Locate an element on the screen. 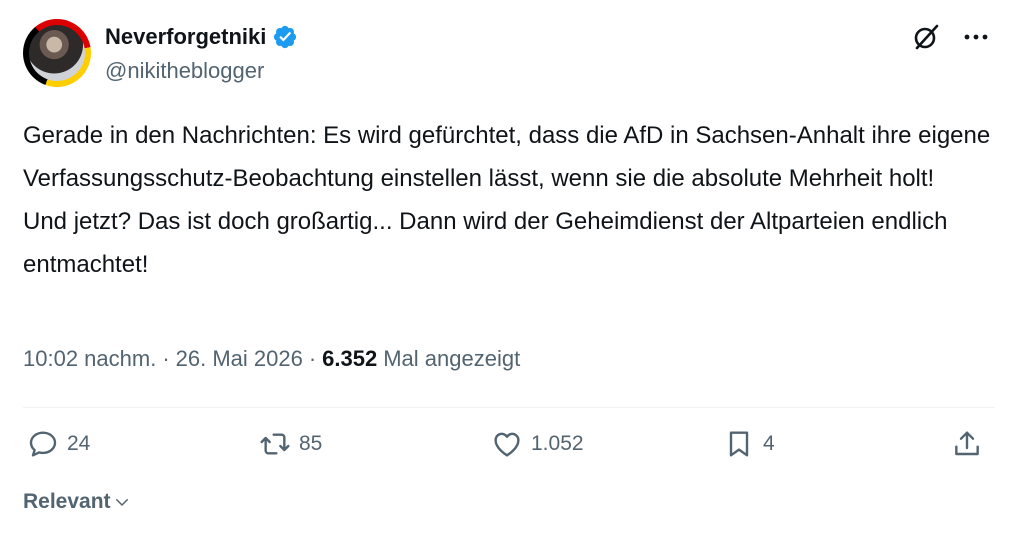  author-display-name: Neverforgetniki is located at coordinates (185, 37).